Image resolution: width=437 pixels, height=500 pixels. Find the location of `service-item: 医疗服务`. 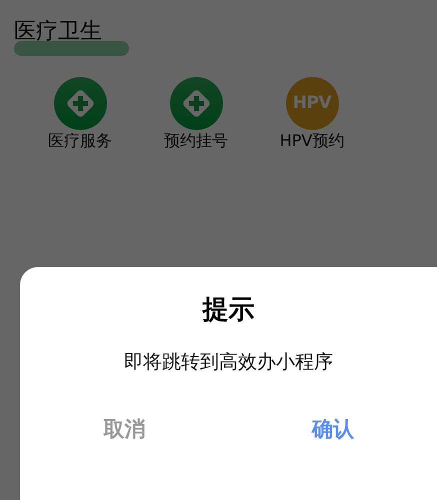

service-item: 医疗服务 is located at coordinates (80, 114).